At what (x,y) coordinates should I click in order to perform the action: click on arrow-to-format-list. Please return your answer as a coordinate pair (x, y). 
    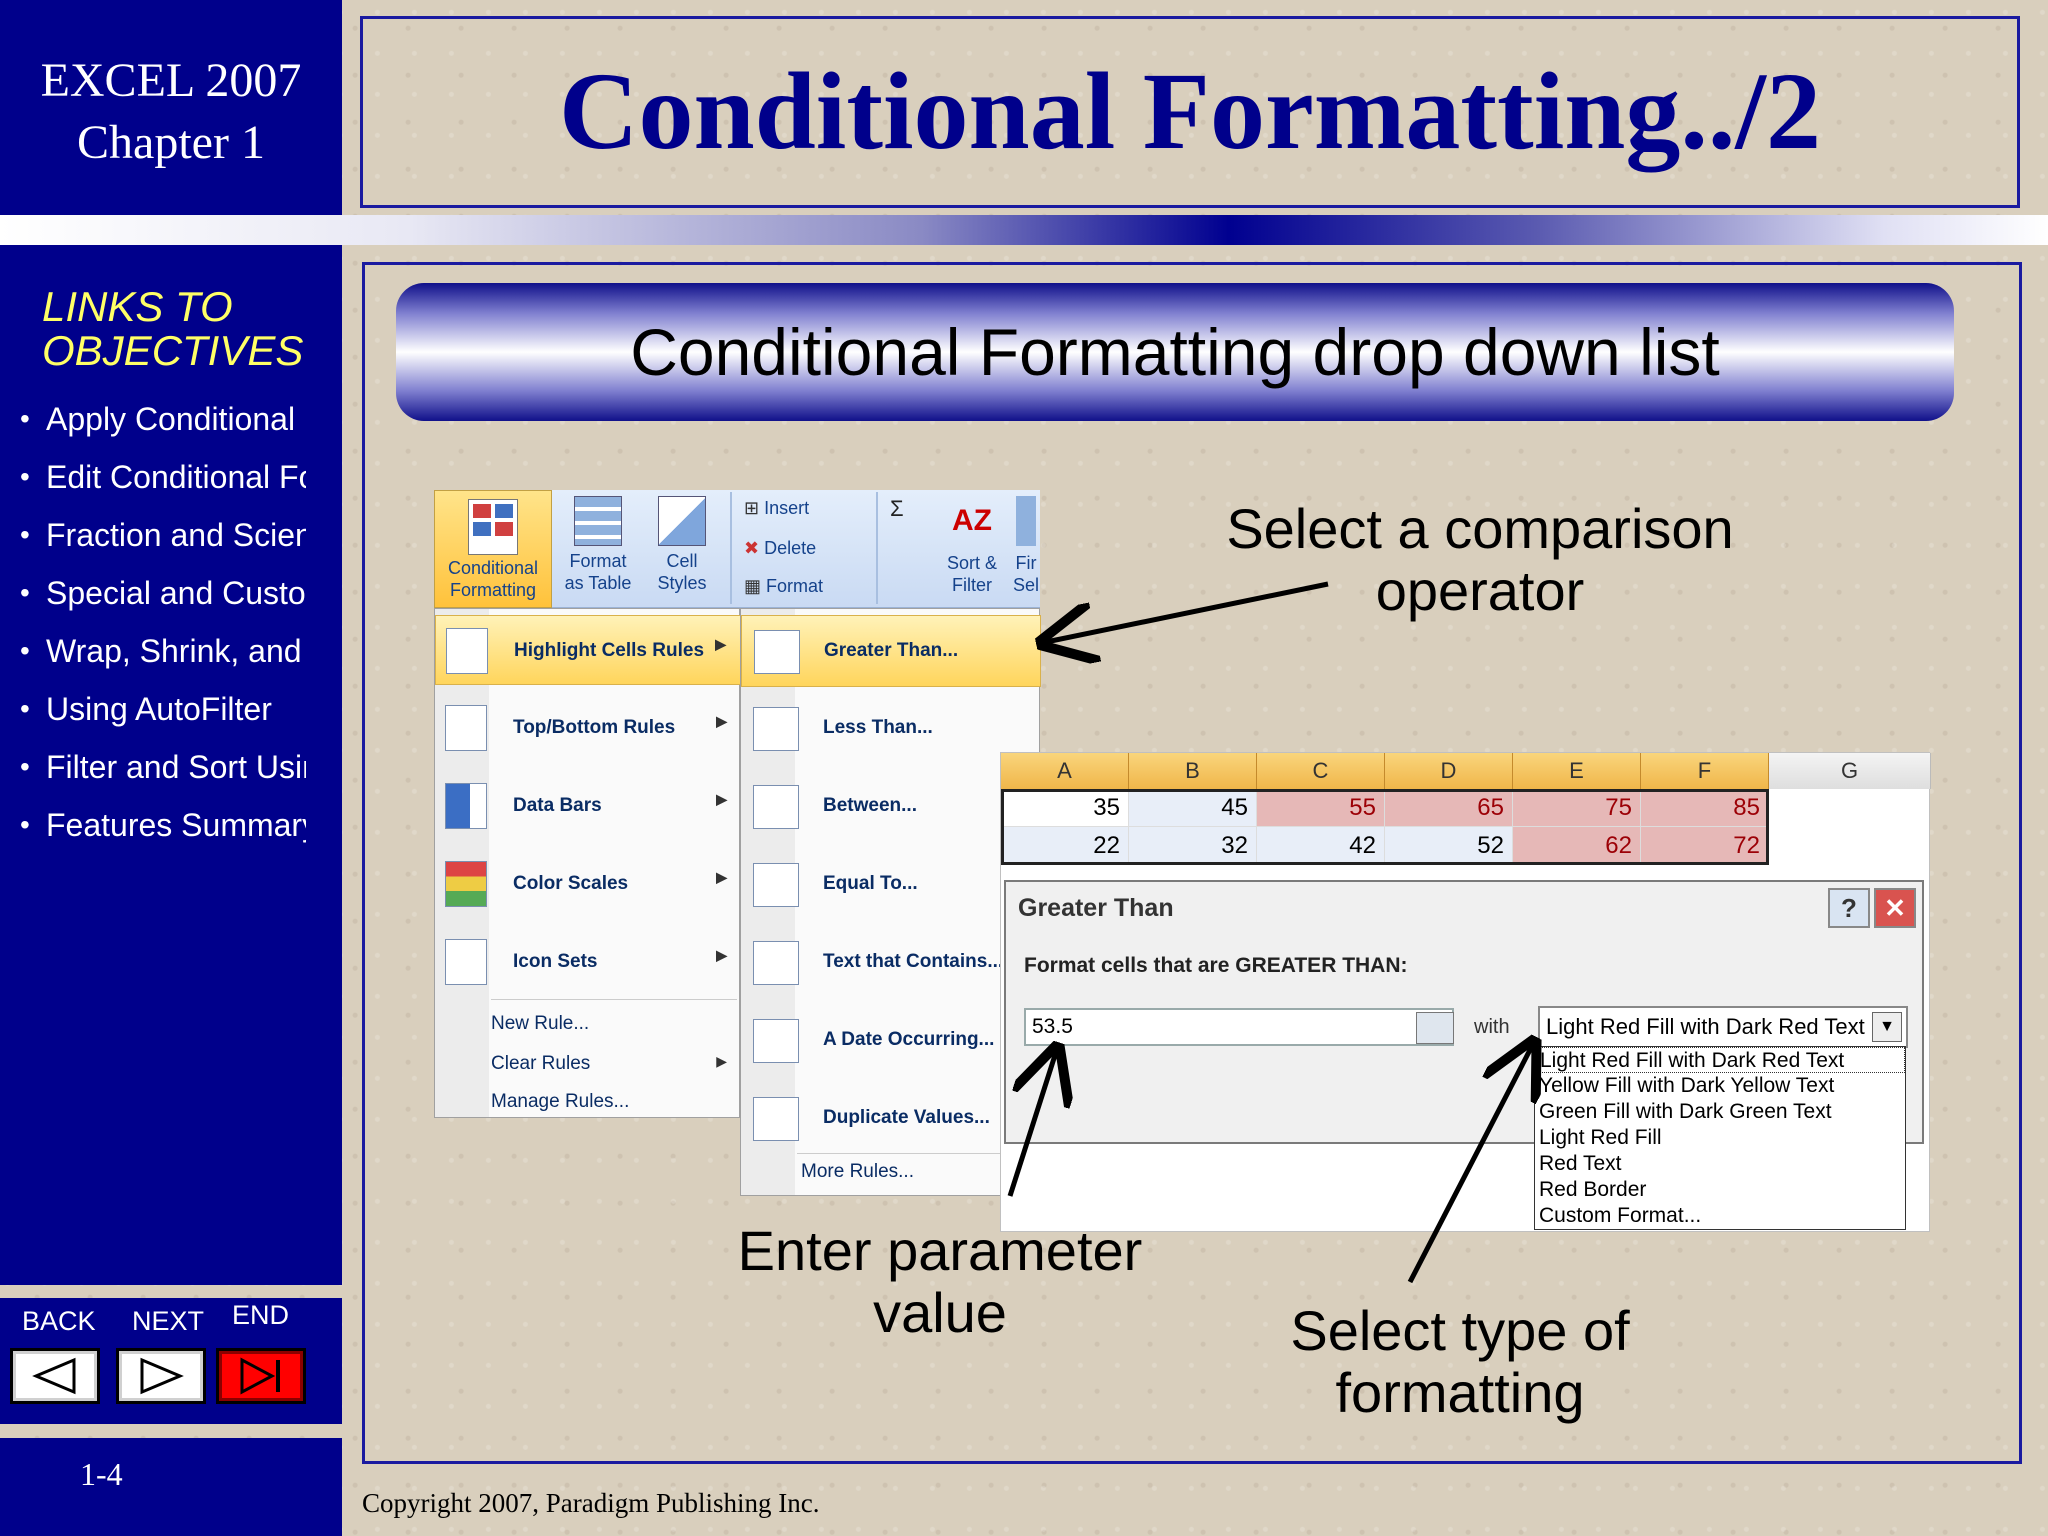
    Looking at the image, I should click on (1469, 1165).